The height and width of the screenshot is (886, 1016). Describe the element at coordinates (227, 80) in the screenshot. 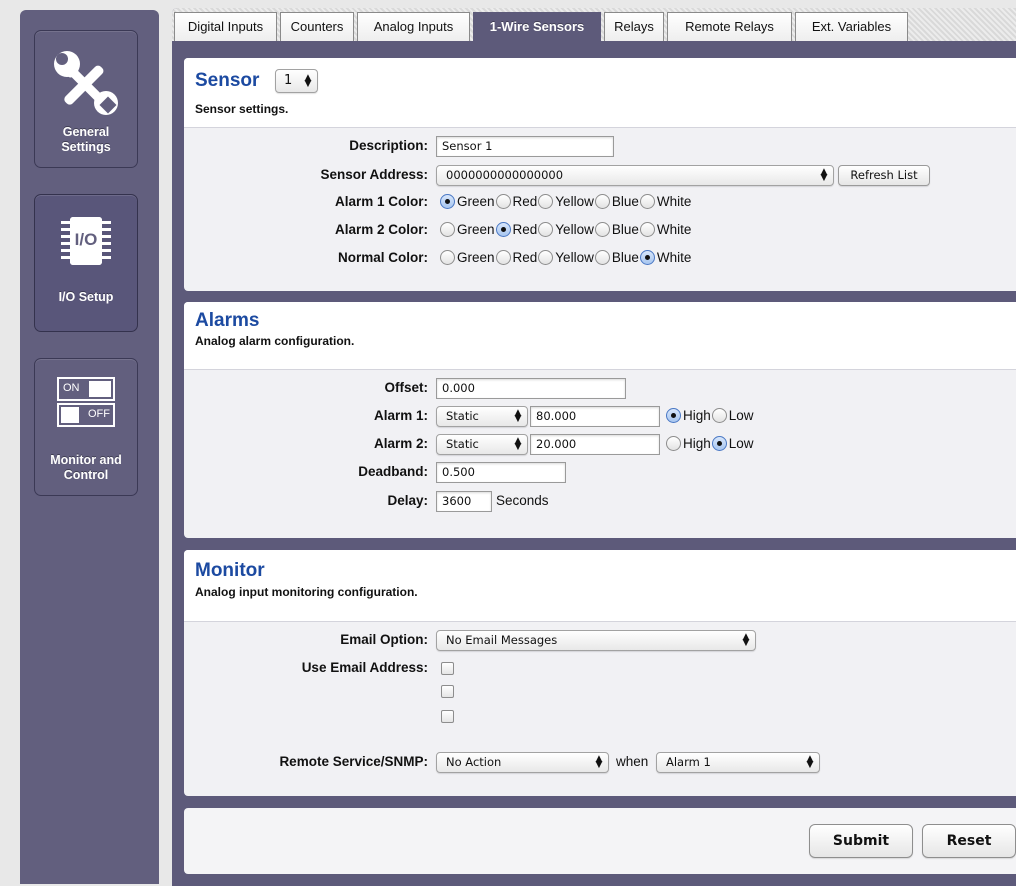

I see `section-title: Sensor` at that location.